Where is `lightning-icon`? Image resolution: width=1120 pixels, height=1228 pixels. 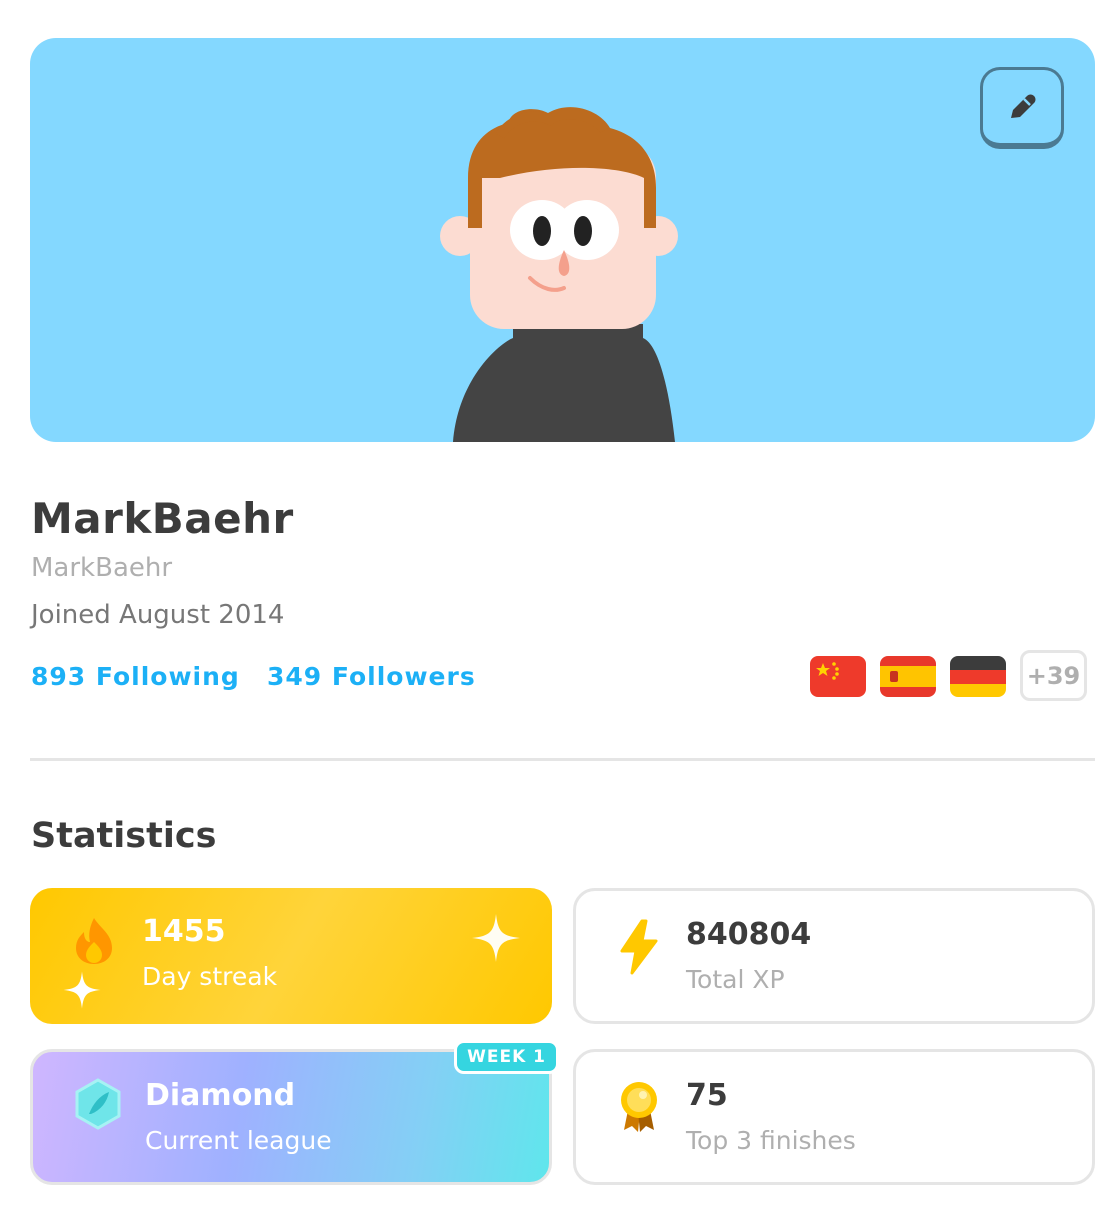 lightning-icon is located at coordinates (639, 947).